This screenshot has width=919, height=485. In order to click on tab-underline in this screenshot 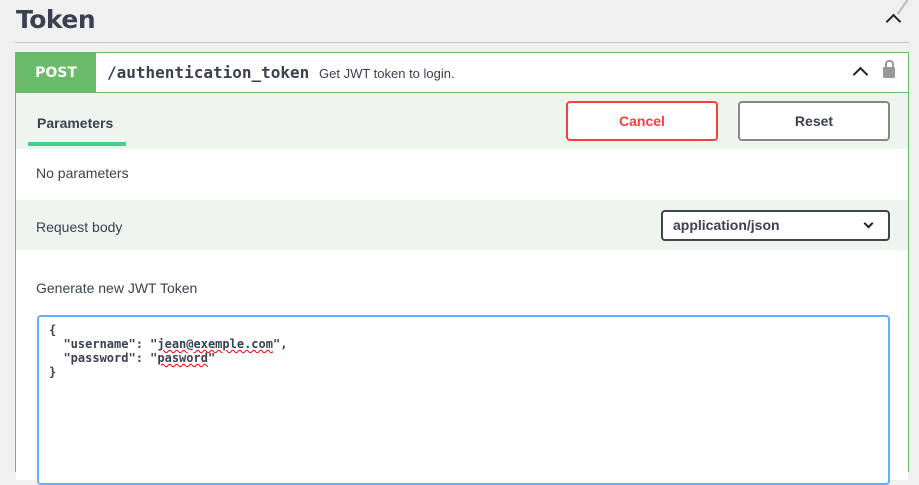, I will do `click(77, 144)`.